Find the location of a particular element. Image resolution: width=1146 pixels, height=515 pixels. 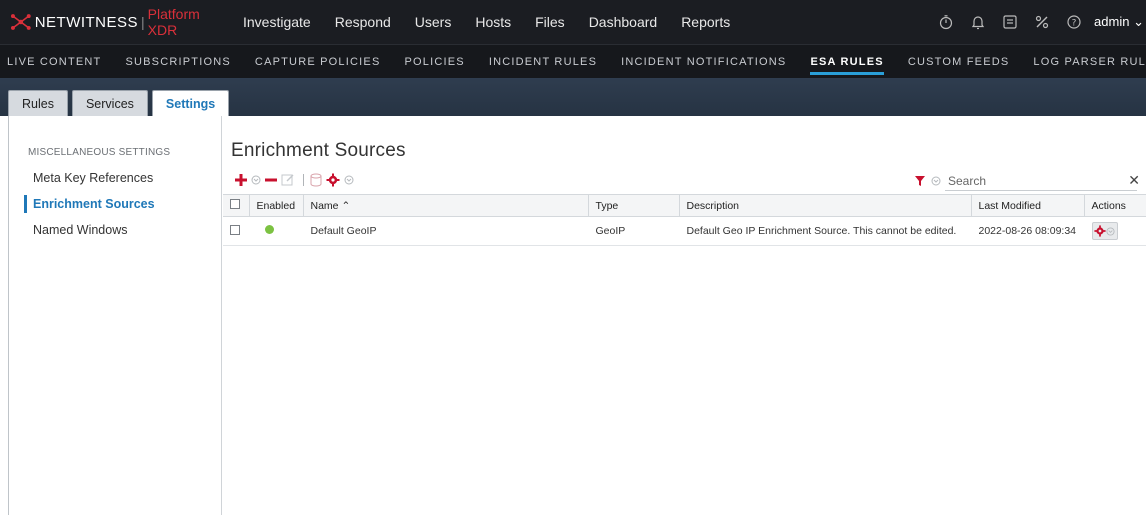

row-actions-cell is located at coordinates (1115, 231).